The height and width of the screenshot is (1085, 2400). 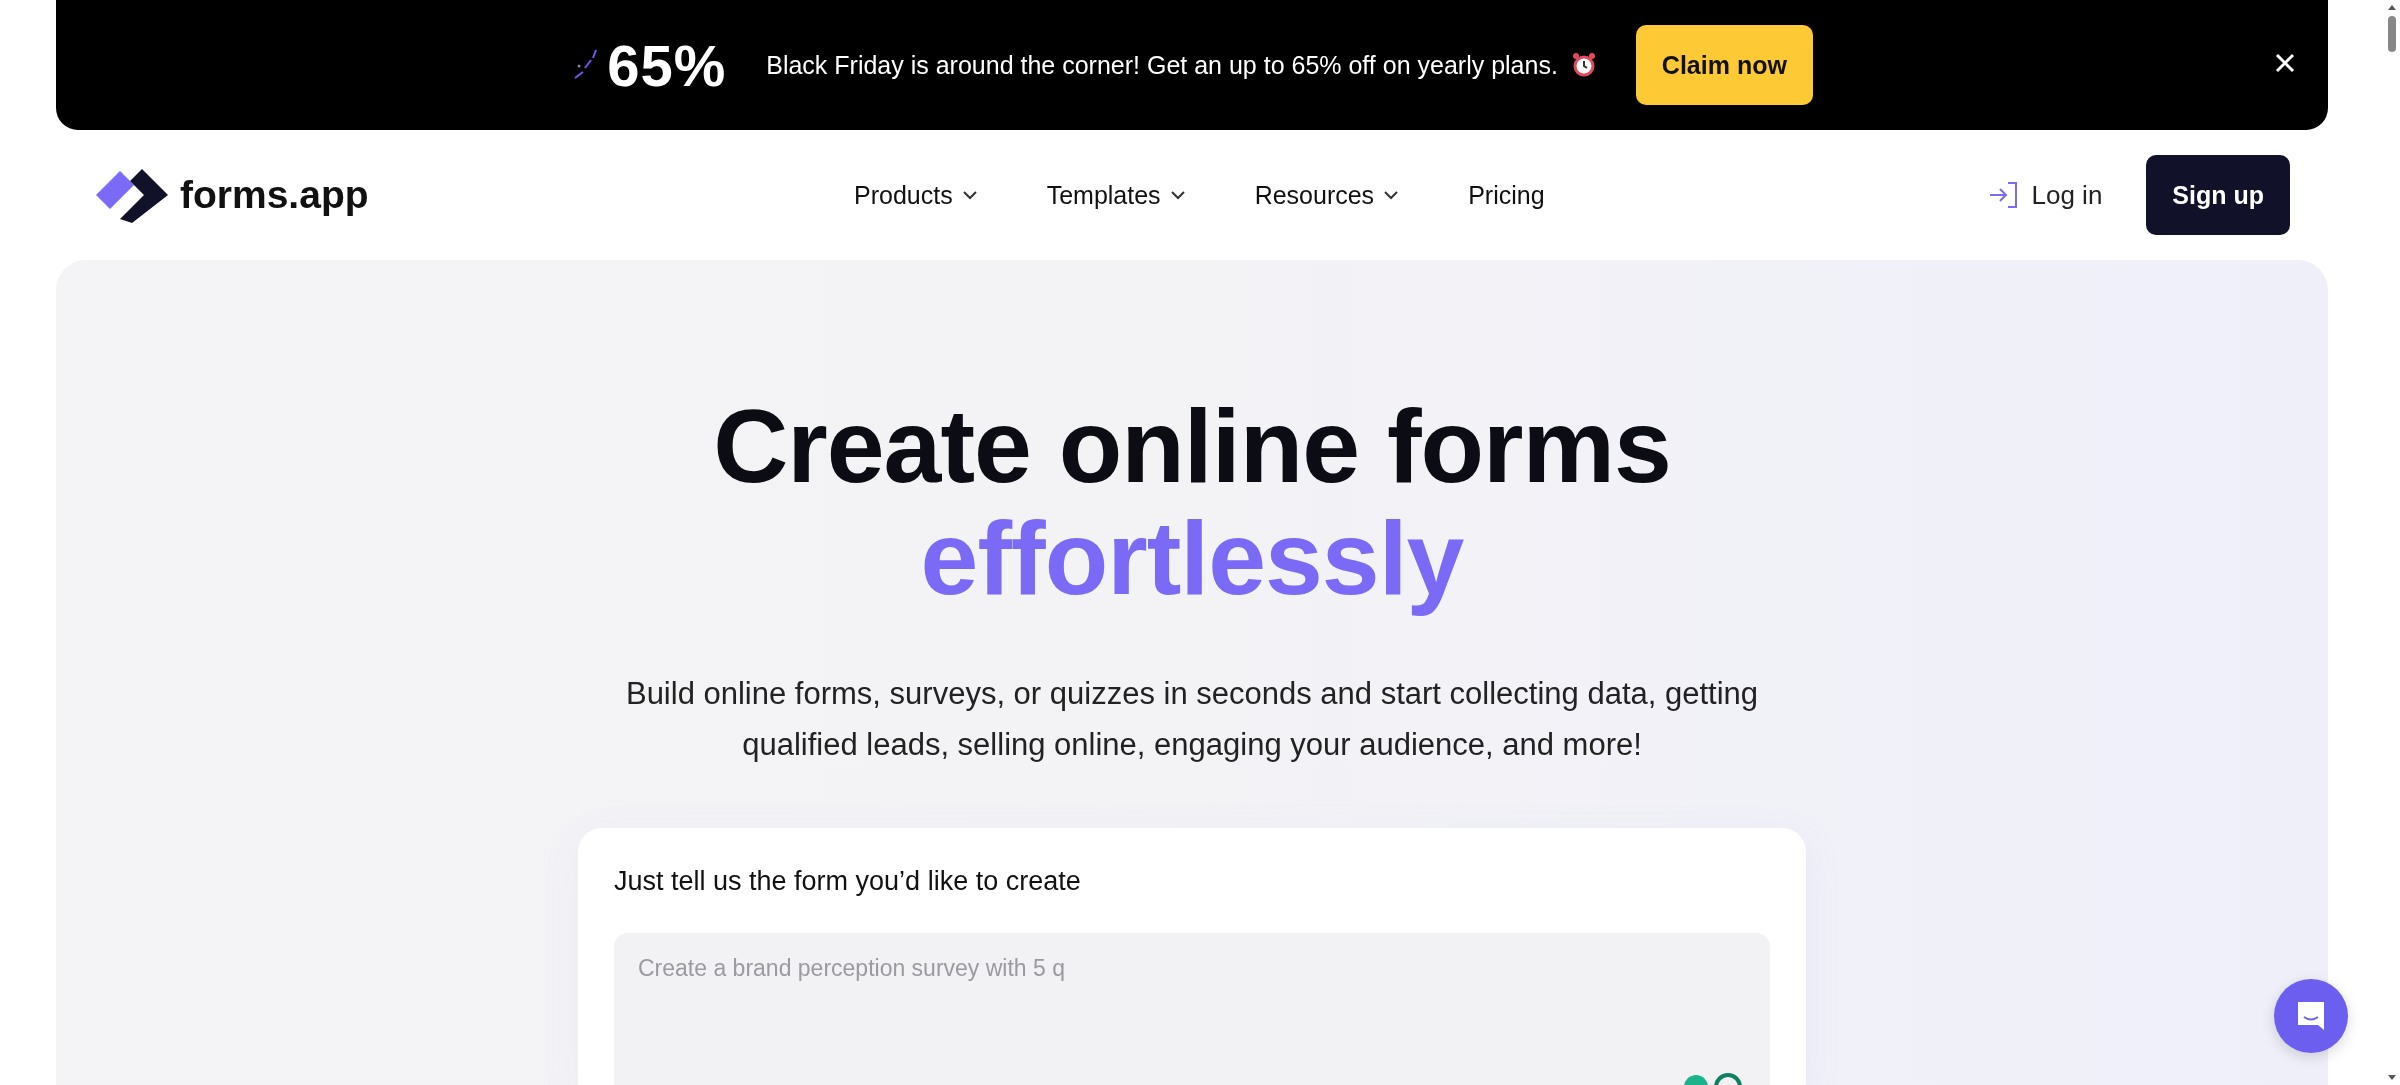 What do you see at coordinates (915, 195) in the screenshot?
I see `nav-link: Products` at bounding box center [915, 195].